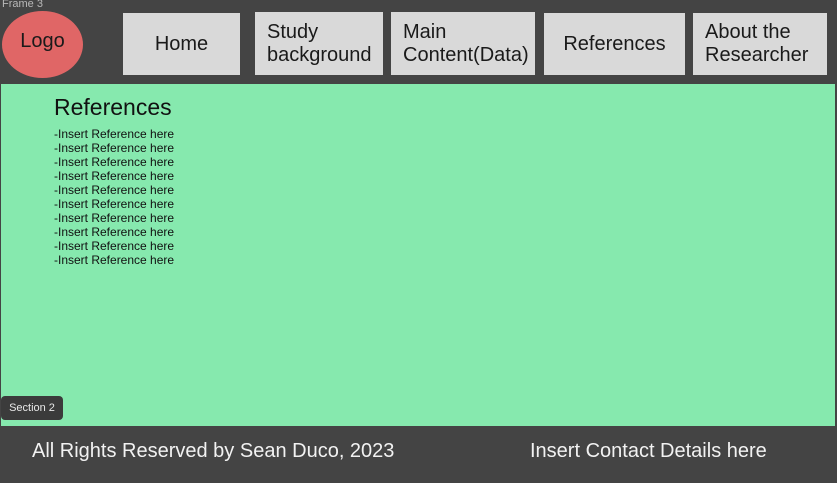 This screenshot has height=483, width=837. Describe the element at coordinates (648, 451) in the screenshot. I see `footer-contact-text: Insert Contact Details here` at that location.